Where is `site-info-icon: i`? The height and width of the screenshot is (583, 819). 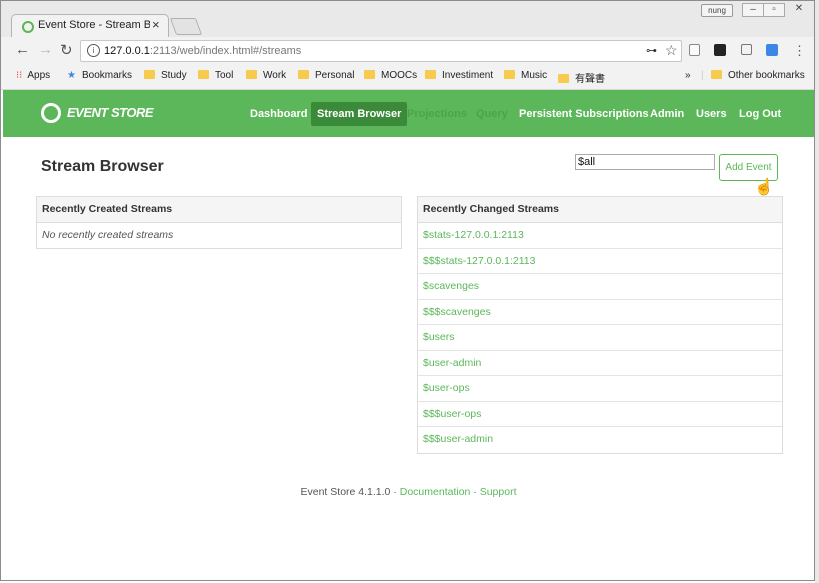
site-info-icon: i is located at coordinates (93, 50).